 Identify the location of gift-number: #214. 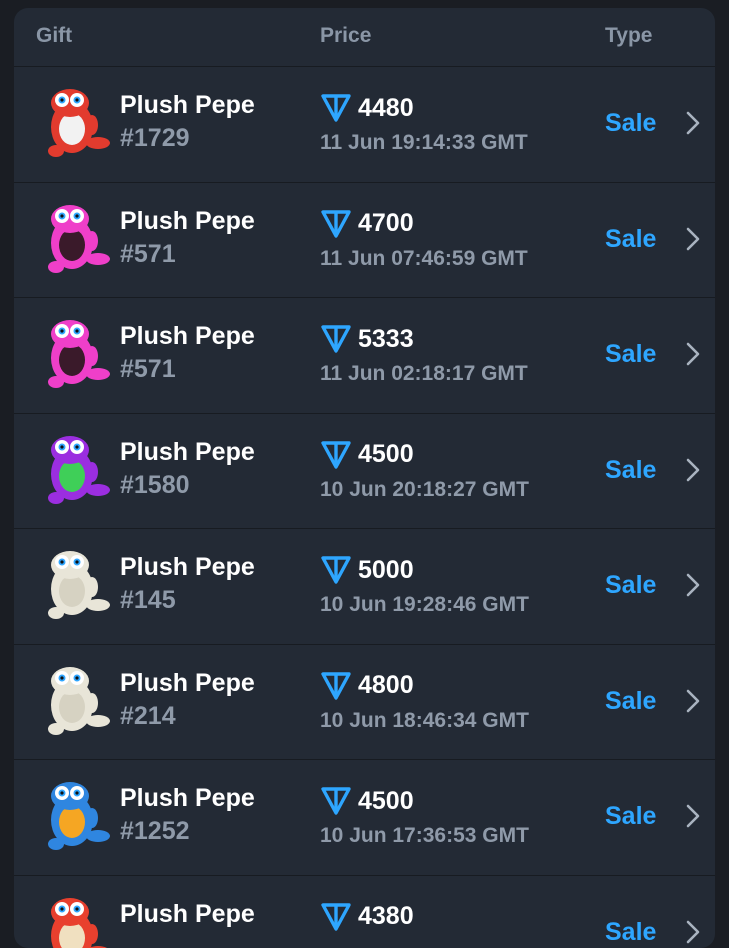
(148, 716).